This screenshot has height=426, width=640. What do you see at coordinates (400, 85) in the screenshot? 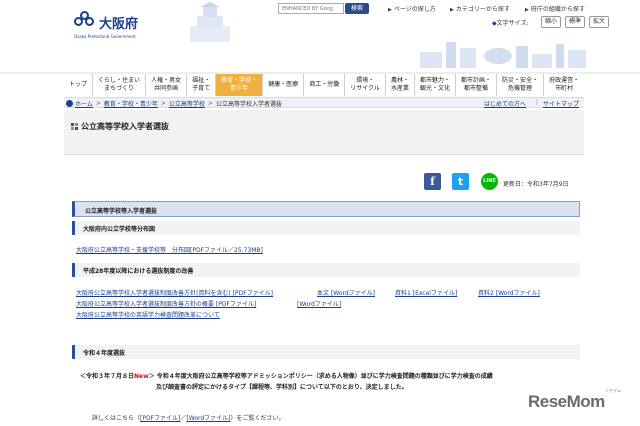
I see `nav-item-8: 農林・ 水産業` at bounding box center [400, 85].